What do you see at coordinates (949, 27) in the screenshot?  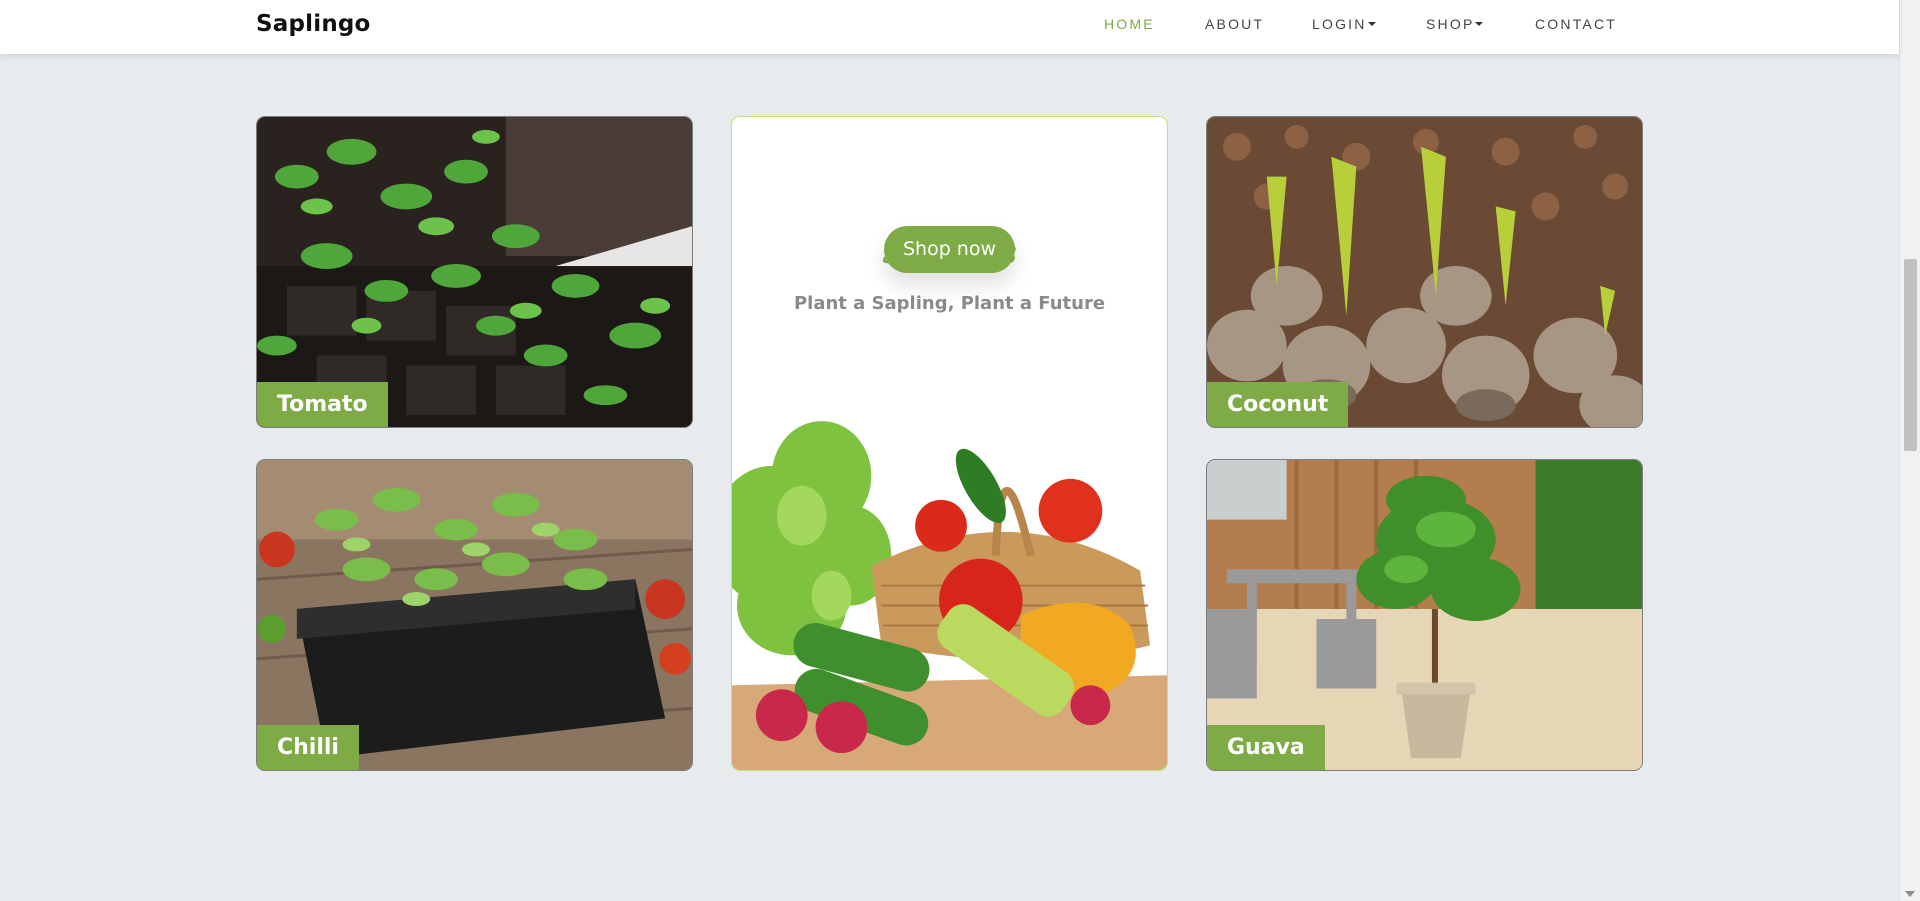 I see `top-navbar: Saplingo HOME ABOUT LOGIN SHOP CONTACT` at bounding box center [949, 27].